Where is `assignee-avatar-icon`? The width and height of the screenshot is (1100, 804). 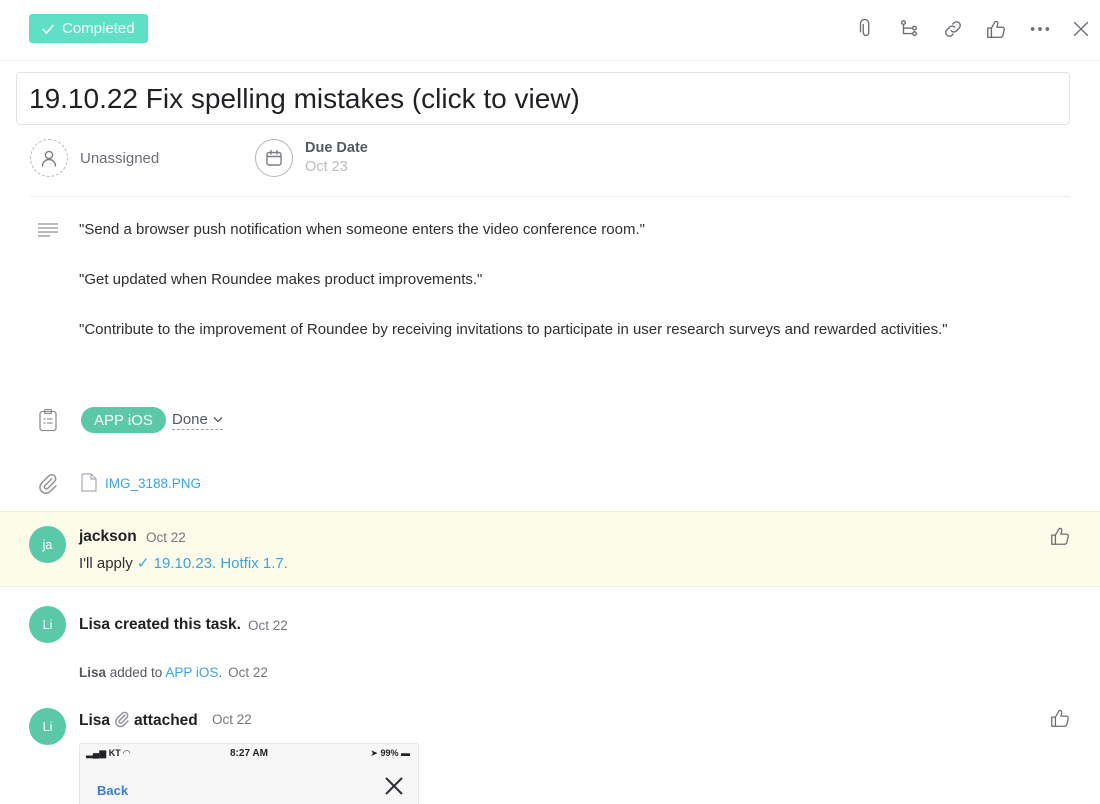 assignee-avatar-icon is located at coordinates (49, 158).